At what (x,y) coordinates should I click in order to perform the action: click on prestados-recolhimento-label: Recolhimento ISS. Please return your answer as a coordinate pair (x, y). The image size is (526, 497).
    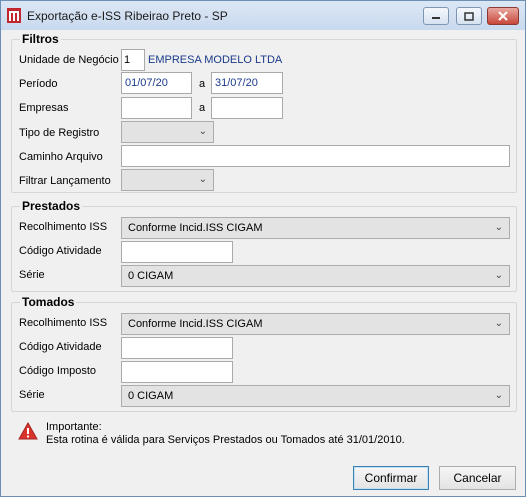
    Looking at the image, I should click on (63, 227).